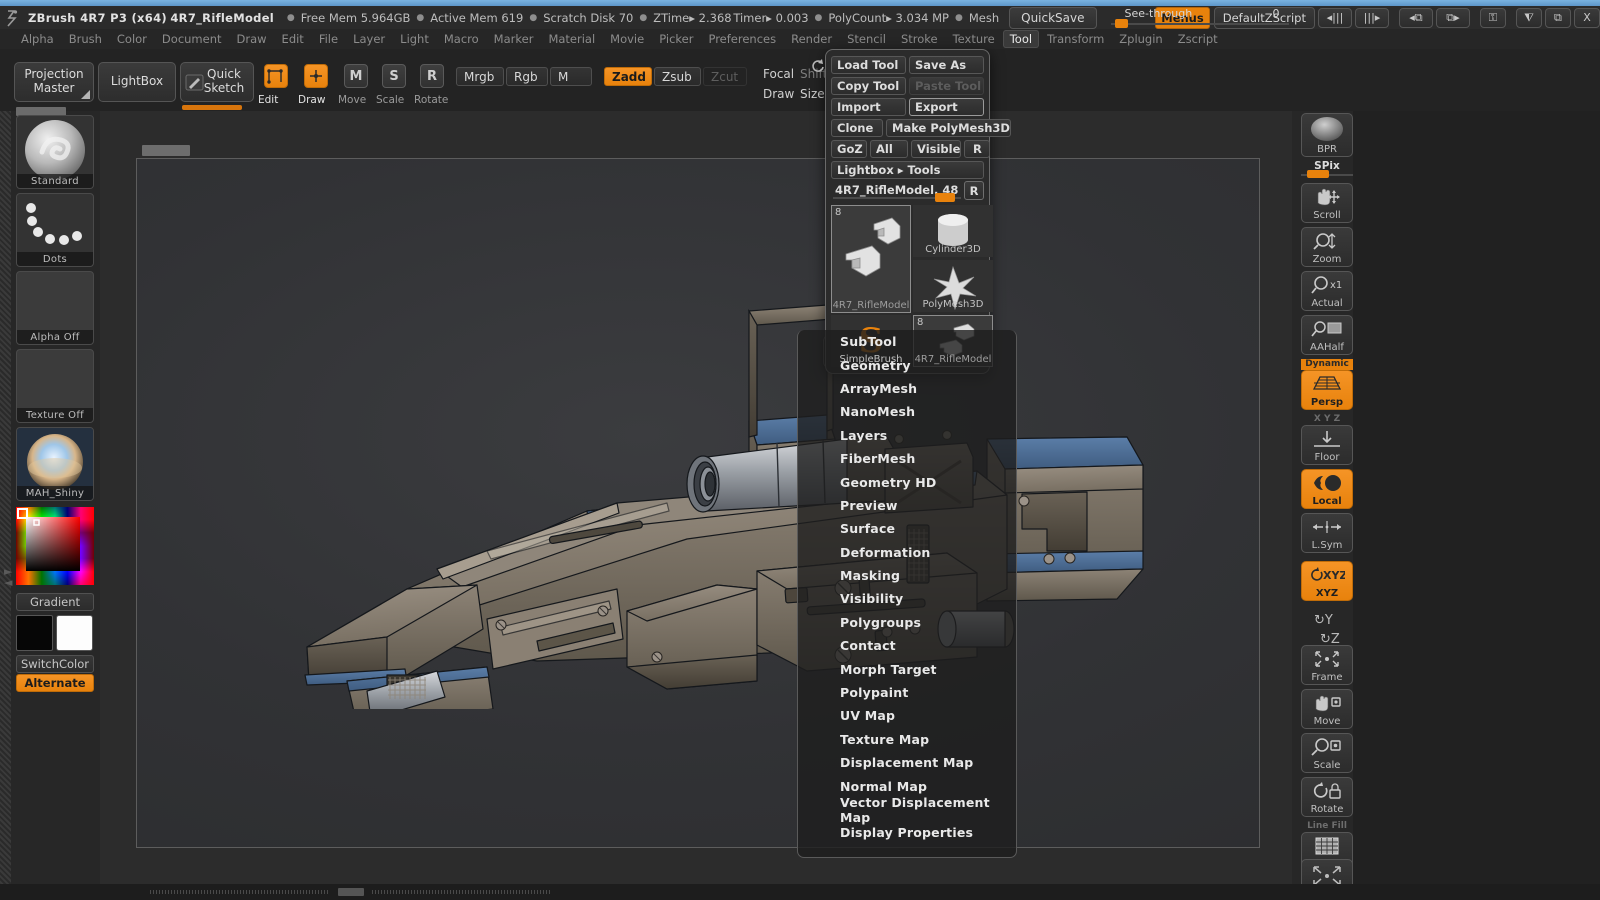  What do you see at coordinates (55, 546) in the screenshot?
I see `color-picker` at bounding box center [55, 546].